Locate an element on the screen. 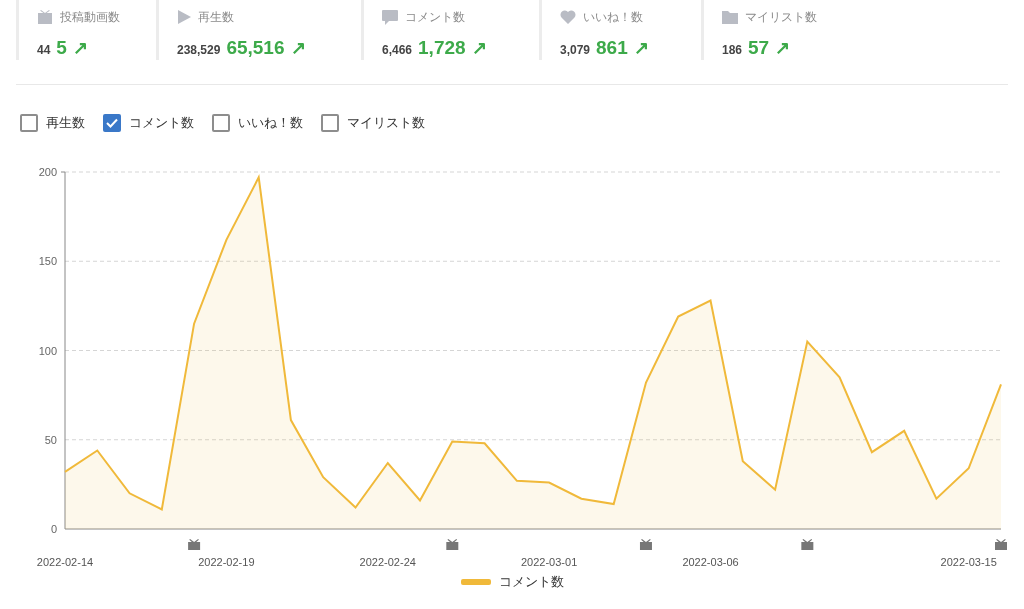 This screenshot has width=1024, height=609. x-tick-label: 2022-02-19 is located at coordinates (226, 562).